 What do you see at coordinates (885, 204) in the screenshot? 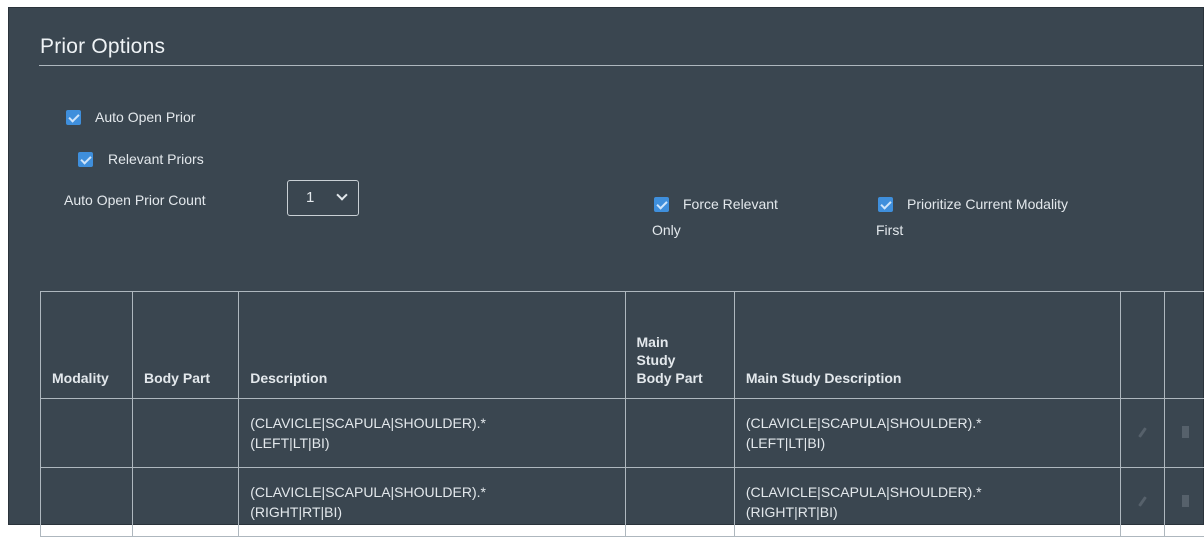
I see `prioritize-current-modality-checkbox` at bounding box center [885, 204].